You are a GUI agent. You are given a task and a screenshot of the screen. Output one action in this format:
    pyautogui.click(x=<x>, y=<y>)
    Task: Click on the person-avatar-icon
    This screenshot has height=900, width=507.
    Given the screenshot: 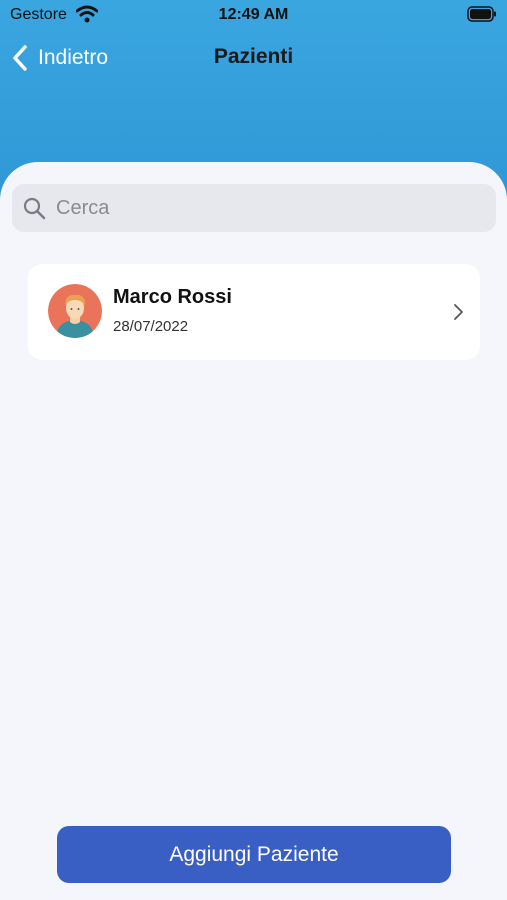 What is the action you would take?
    pyautogui.click(x=75, y=311)
    